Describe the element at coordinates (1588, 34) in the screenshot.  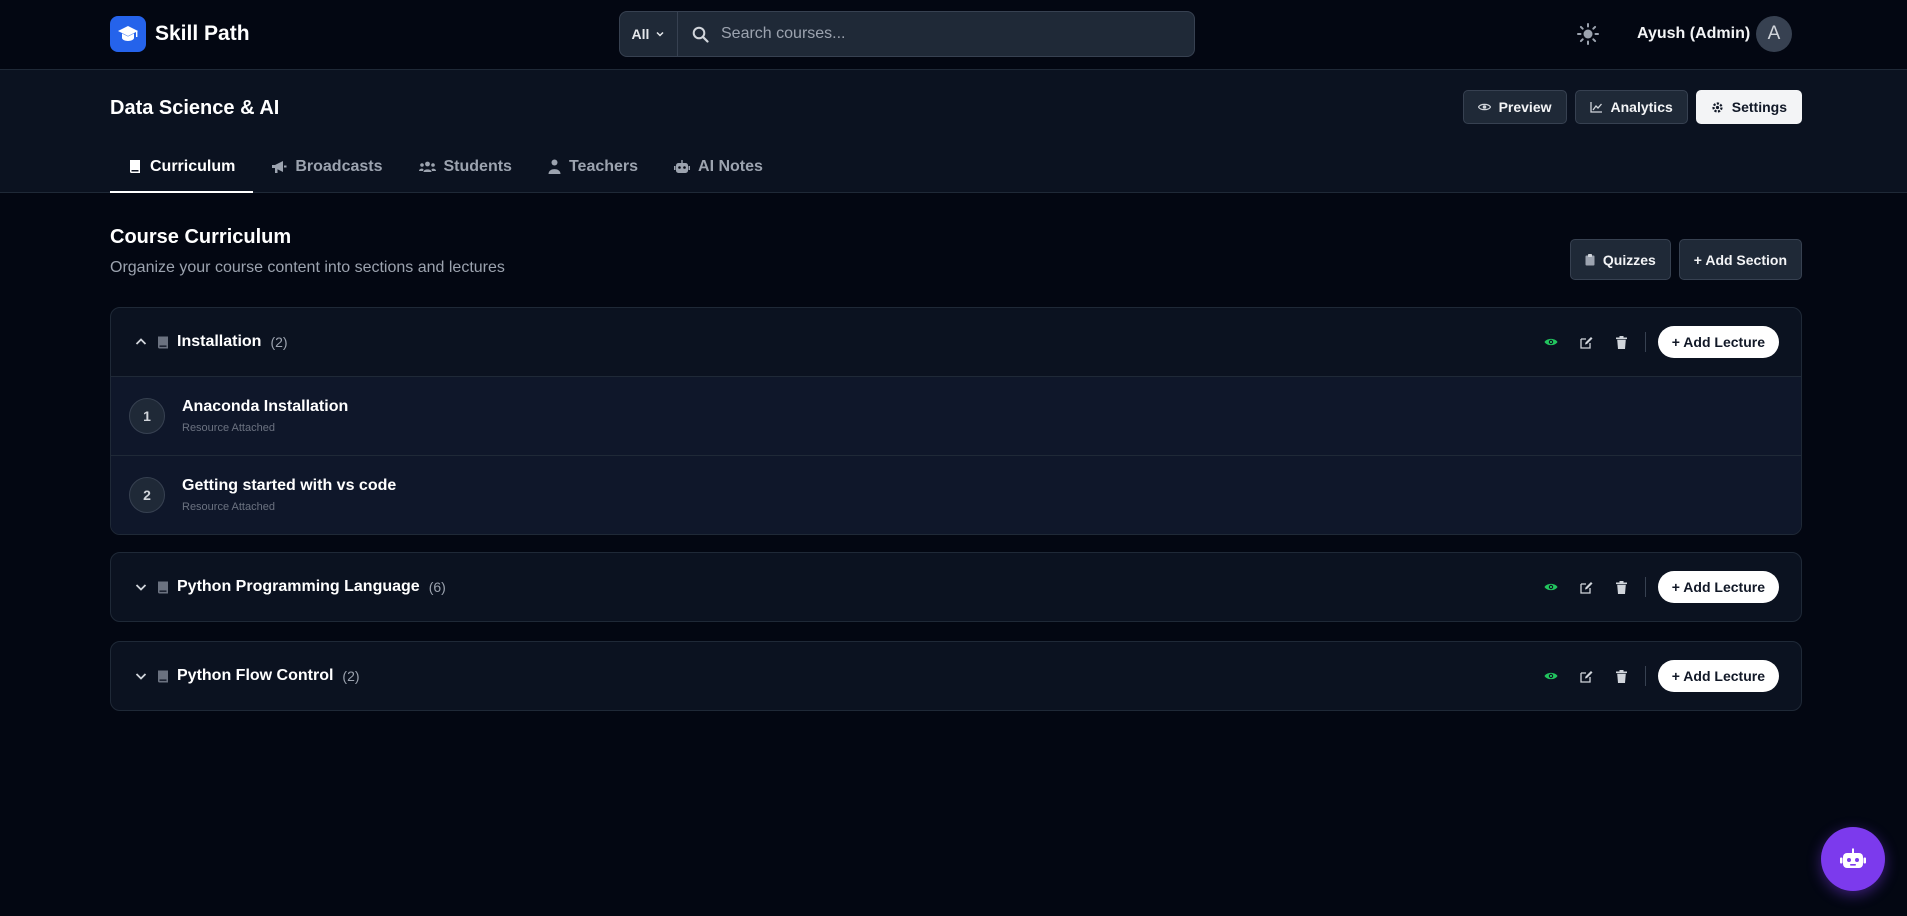
I see `theme-toggle-sun-icon` at that location.